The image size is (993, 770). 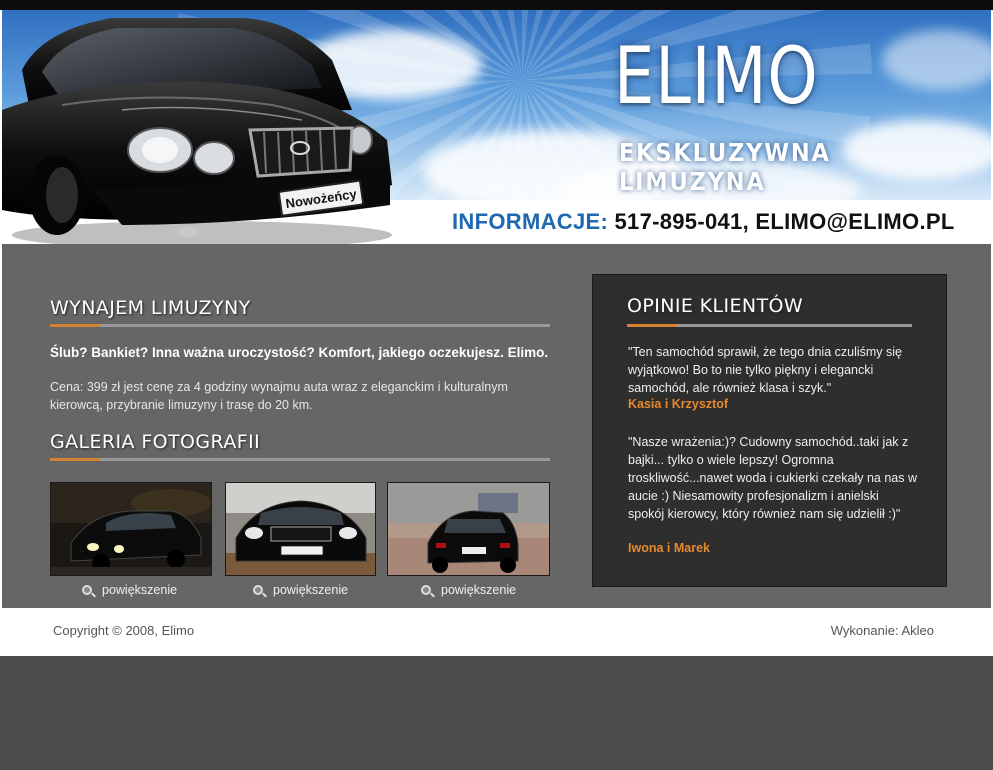 What do you see at coordinates (882, 630) in the screenshot?
I see `credit-link: Wykonanie: Akleo` at bounding box center [882, 630].